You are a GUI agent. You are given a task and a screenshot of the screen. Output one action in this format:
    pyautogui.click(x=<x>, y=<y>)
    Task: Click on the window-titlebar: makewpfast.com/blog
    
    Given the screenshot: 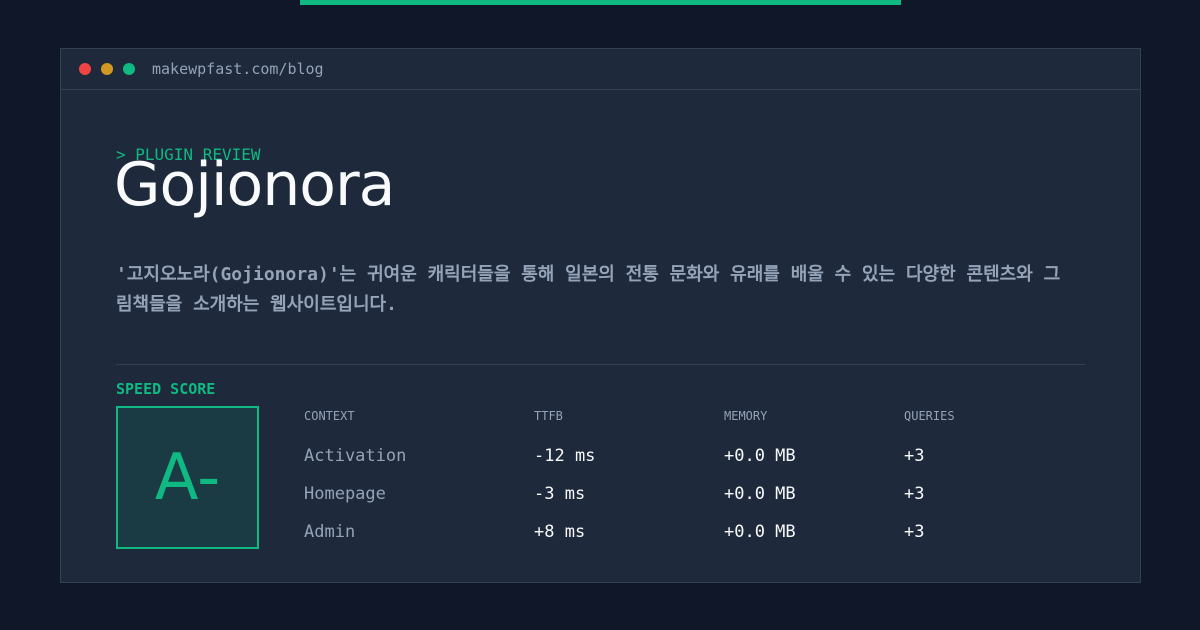 What is the action you would take?
    pyautogui.click(x=600, y=69)
    